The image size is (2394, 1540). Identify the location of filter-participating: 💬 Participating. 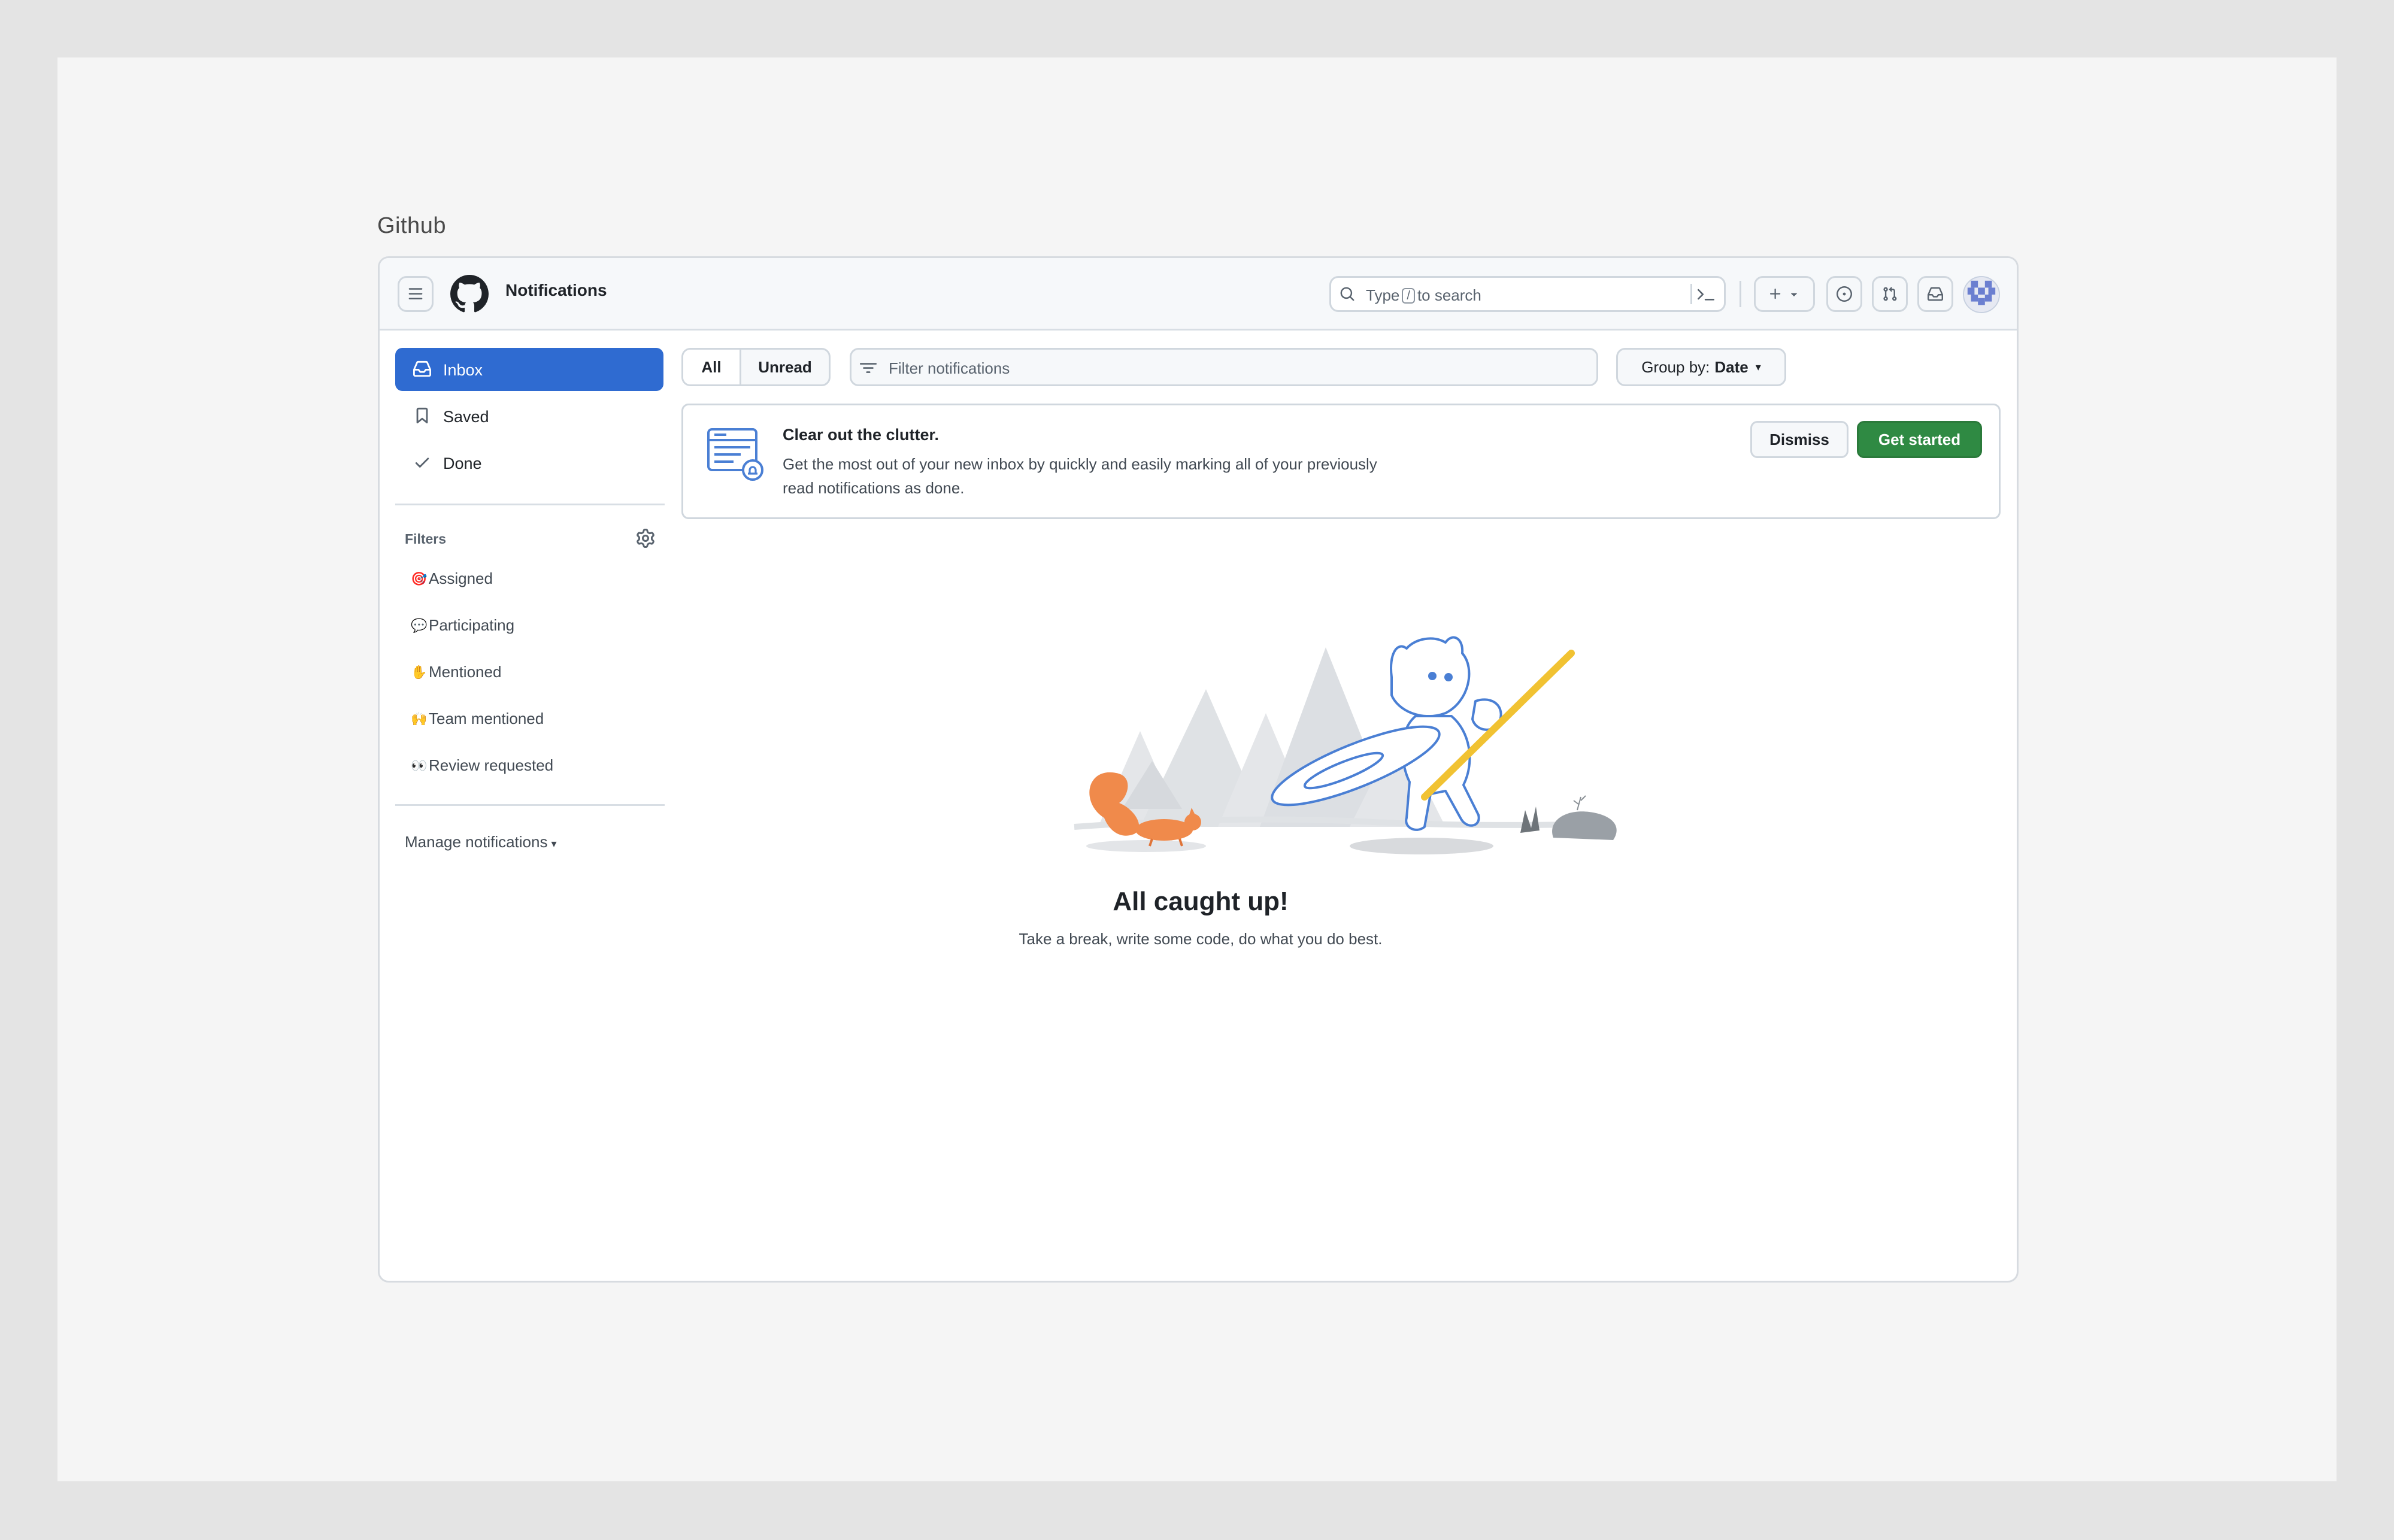
(463, 625).